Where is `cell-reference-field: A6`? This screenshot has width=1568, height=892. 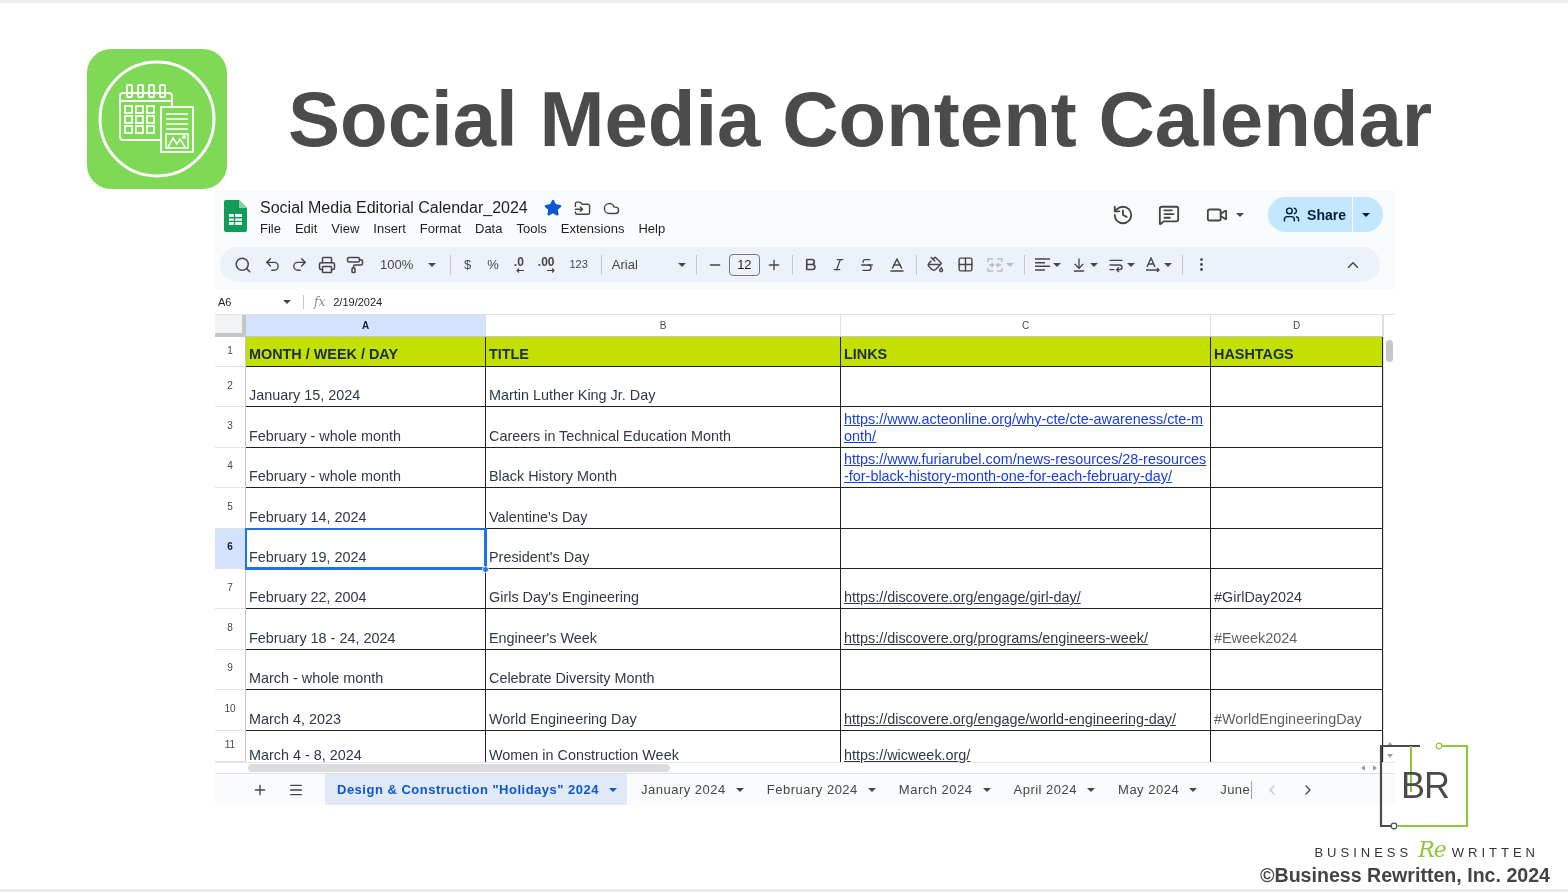
cell-reference-field: A6 is located at coordinates (255, 302).